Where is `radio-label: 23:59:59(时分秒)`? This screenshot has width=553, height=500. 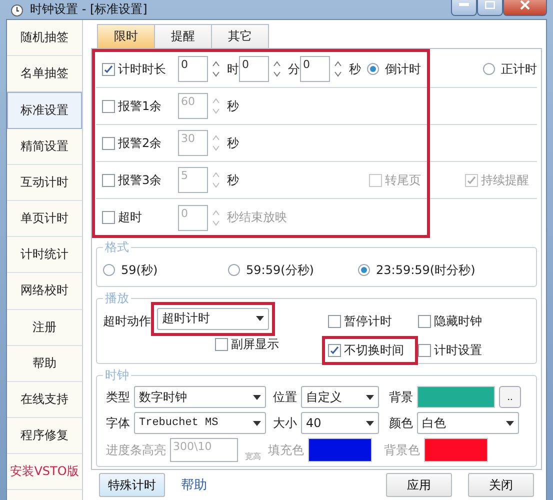
radio-label: 23:59:59(时分秒) is located at coordinates (426, 270).